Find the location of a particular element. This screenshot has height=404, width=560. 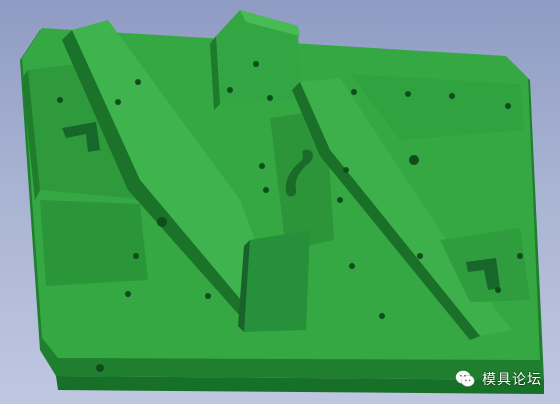

mold-block-left-lower is located at coordinates (94, 243).